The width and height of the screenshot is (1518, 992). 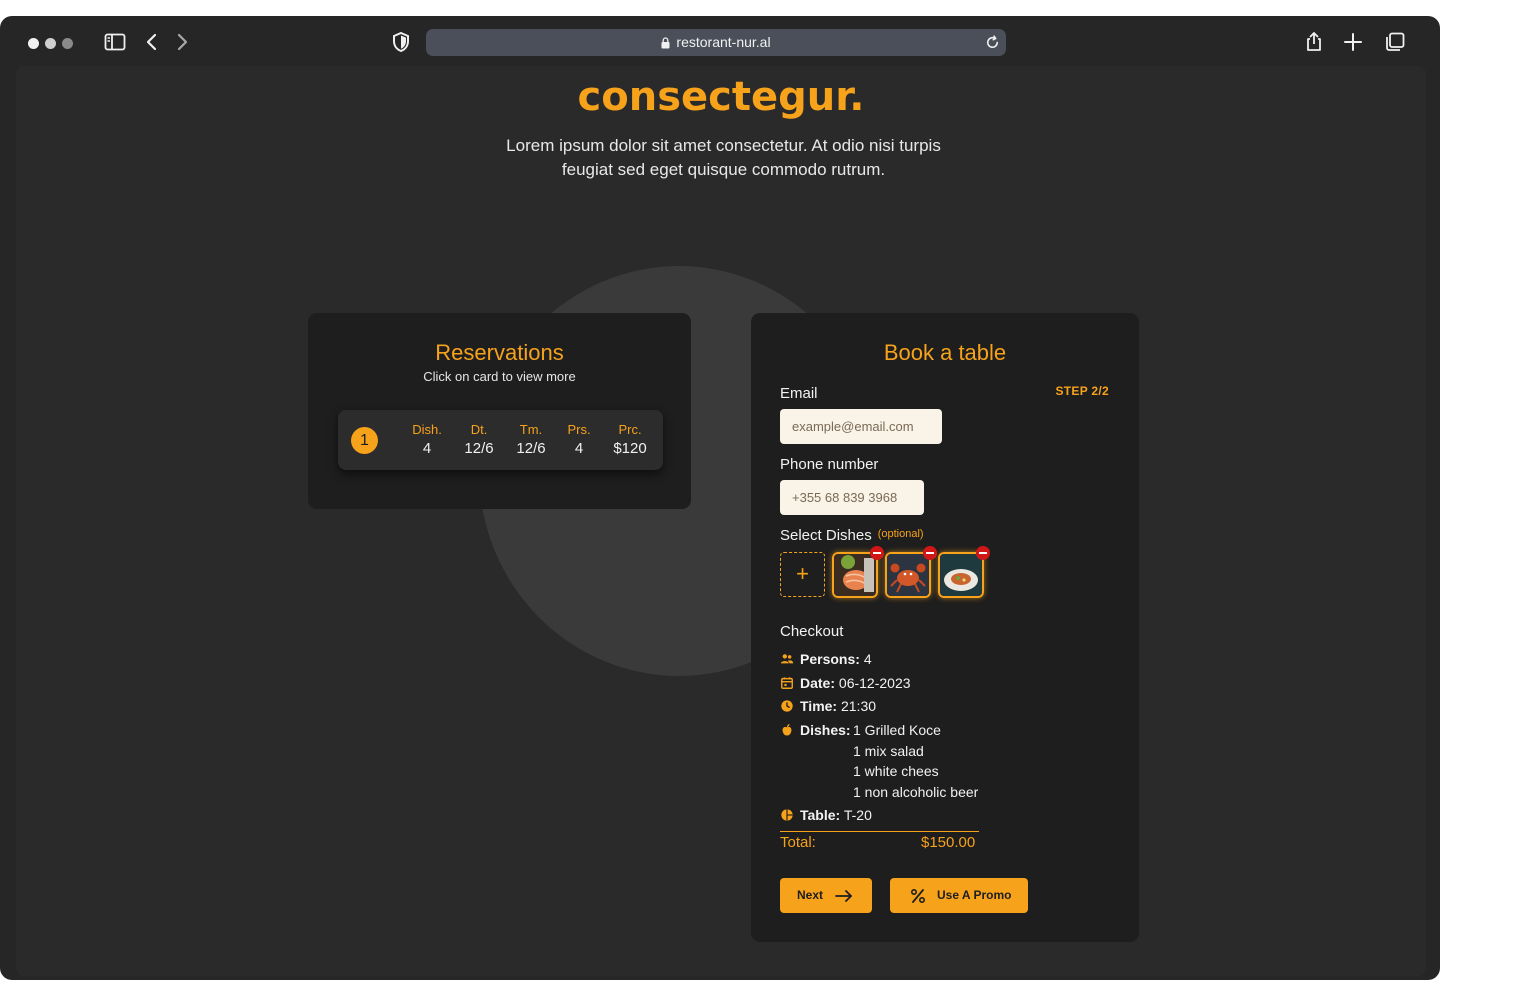 I want to click on checkout-title: Checkout, so click(x=812, y=631).